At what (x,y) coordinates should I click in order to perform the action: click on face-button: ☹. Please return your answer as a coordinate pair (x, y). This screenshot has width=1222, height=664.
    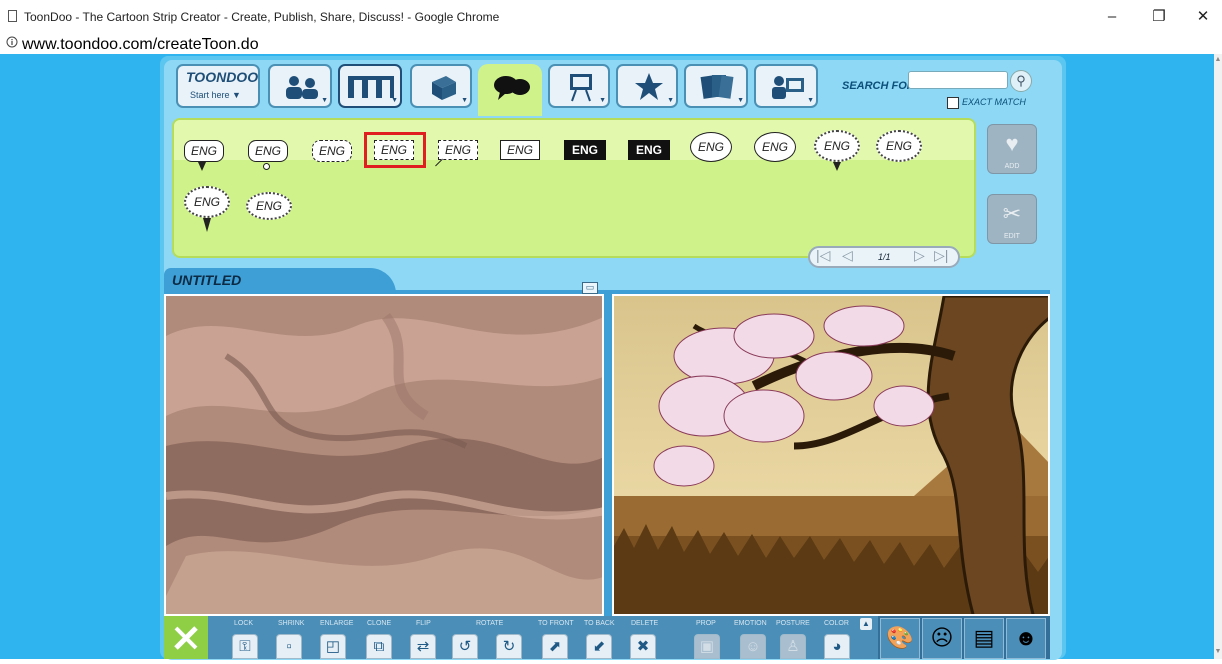
    Looking at the image, I should click on (942, 638).